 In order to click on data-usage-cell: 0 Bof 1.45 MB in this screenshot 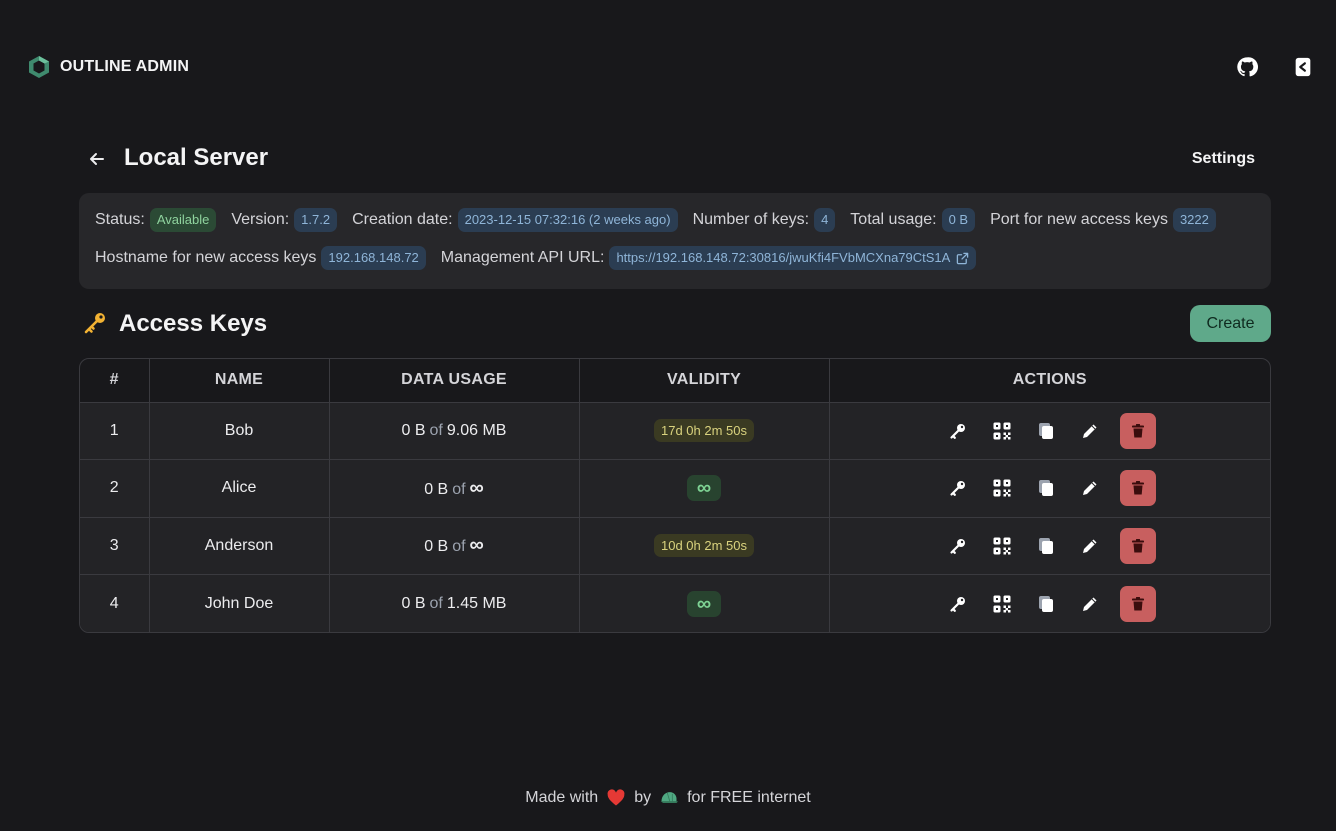, I will do `click(454, 603)`.